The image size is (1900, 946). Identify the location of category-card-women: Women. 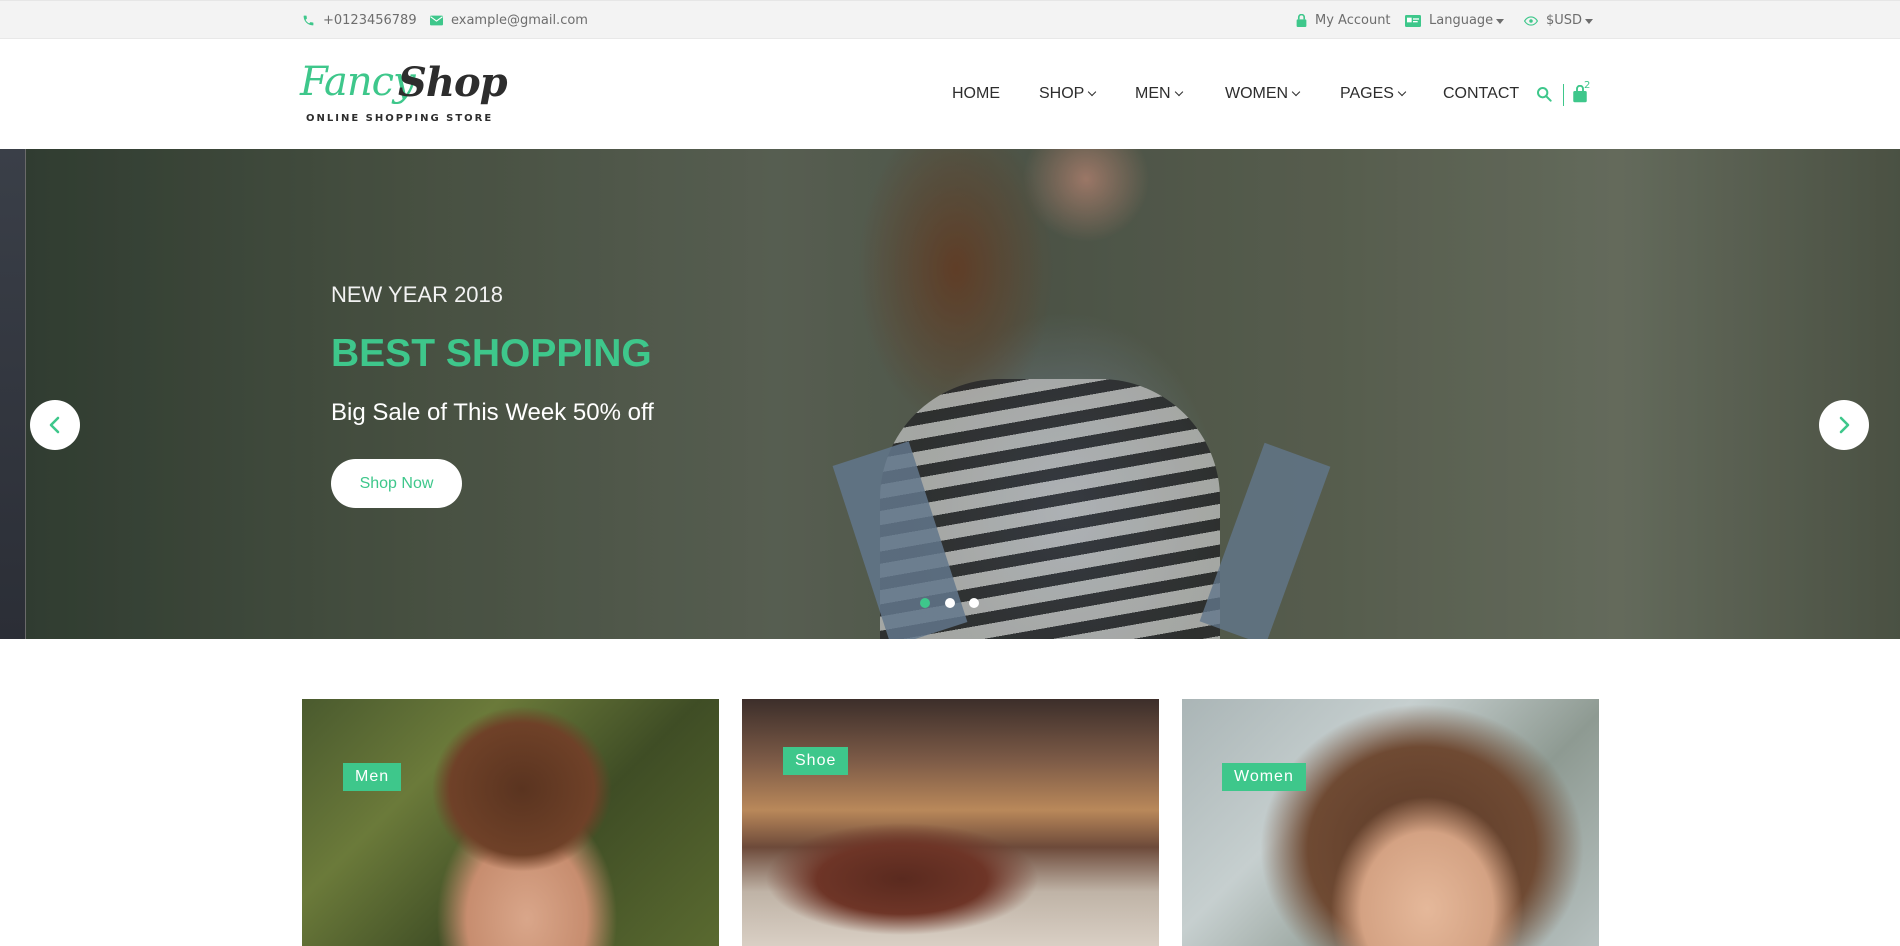
(1390, 822).